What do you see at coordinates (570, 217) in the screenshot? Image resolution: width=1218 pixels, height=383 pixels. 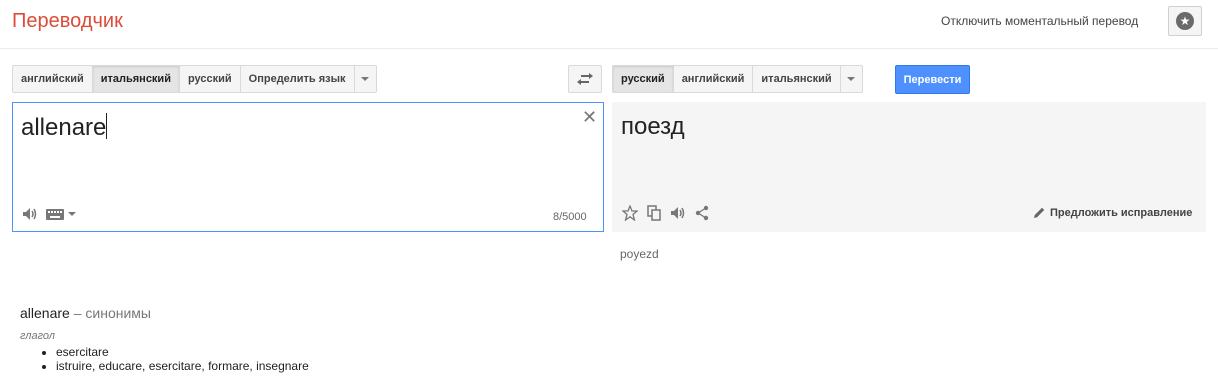 I see `character-count: 8/5000` at bounding box center [570, 217].